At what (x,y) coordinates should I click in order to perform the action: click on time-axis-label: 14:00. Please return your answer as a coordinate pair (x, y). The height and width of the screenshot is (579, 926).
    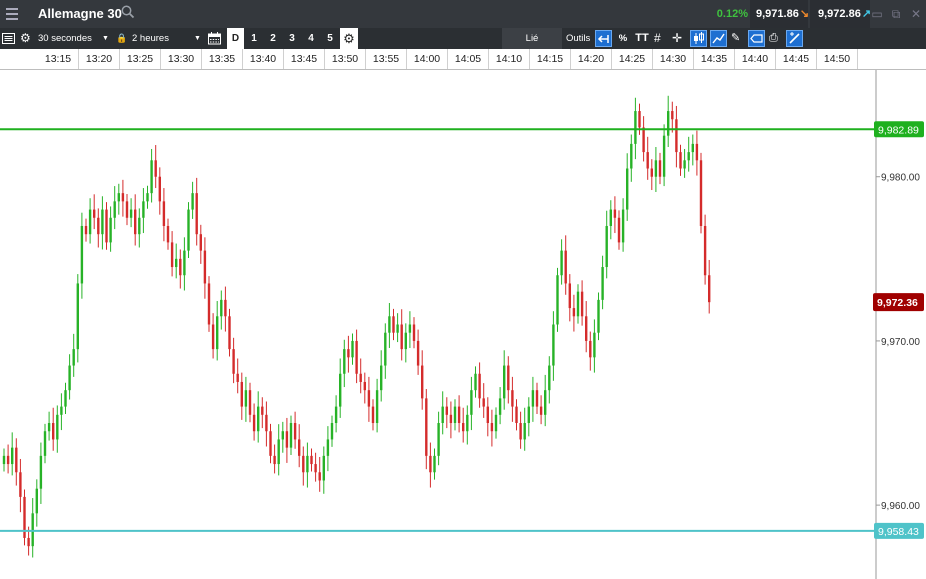
    Looking at the image, I should click on (427, 59).